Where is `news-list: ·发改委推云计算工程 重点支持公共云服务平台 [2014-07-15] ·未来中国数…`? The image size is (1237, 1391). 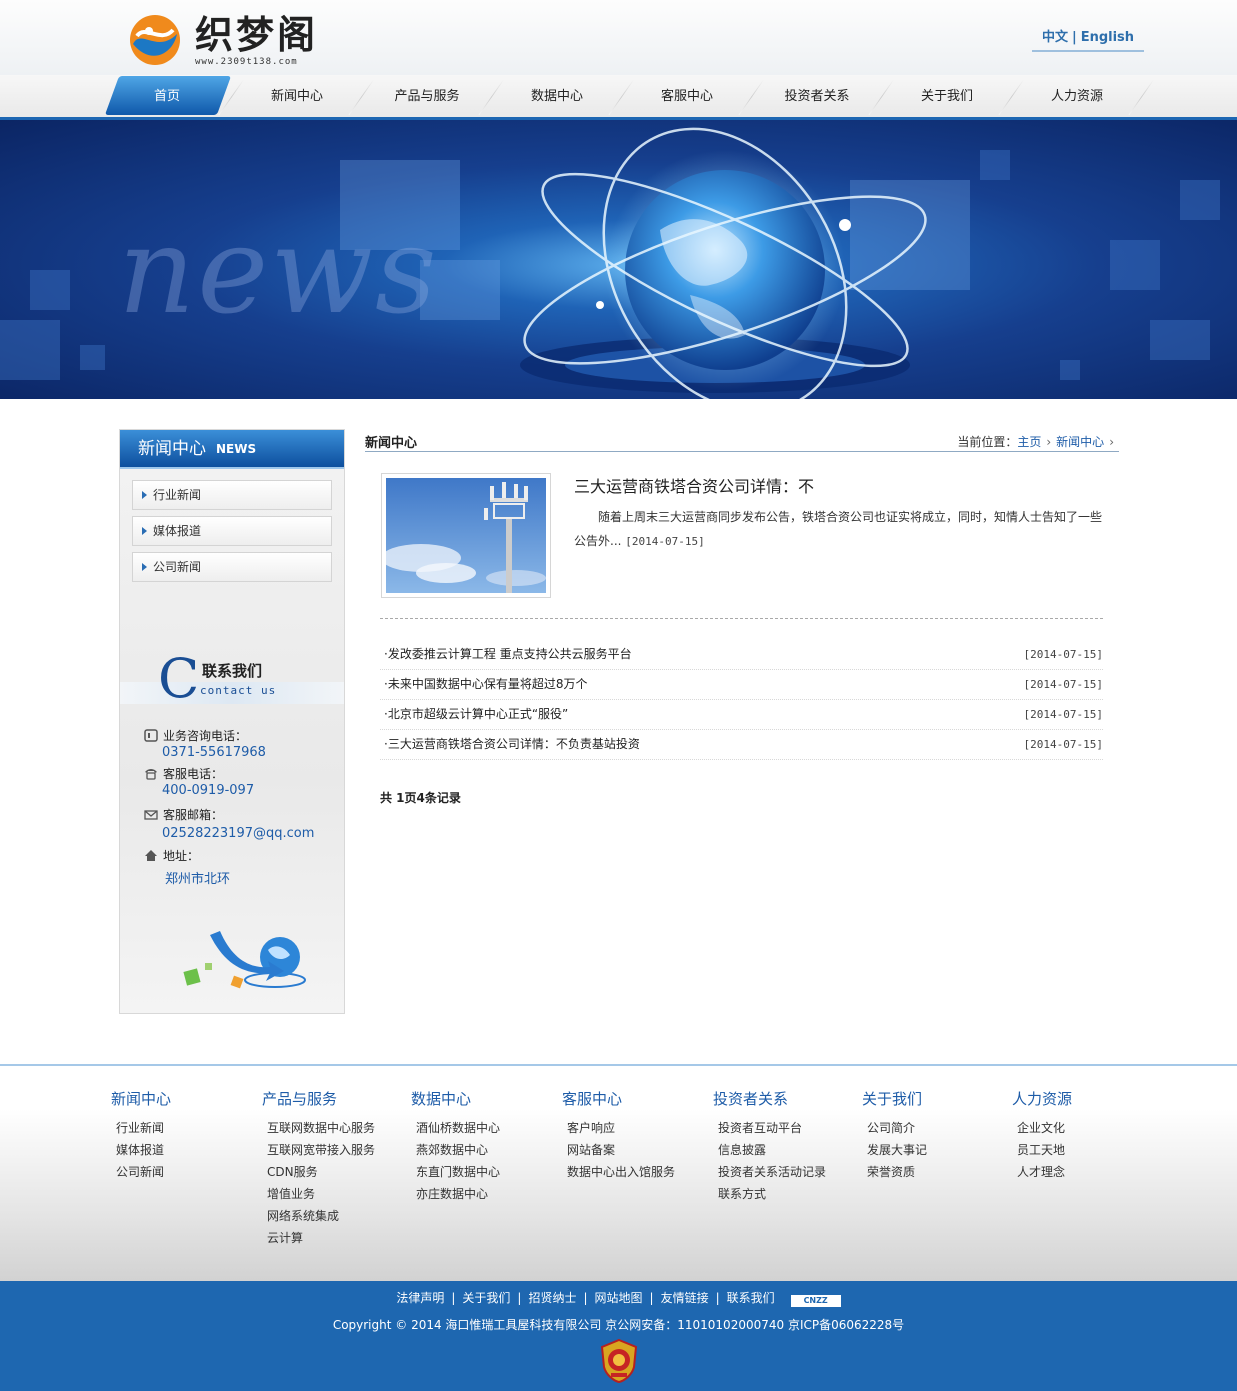 news-list: ·发改委推云计算工程 重点支持公共云服务平台 [2014-07-15] ·未来中国数… is located at coordinates (741, 700).